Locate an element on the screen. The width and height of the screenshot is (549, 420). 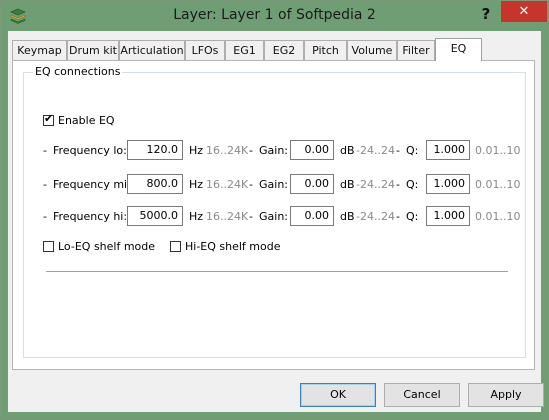
frequency-hi-label: Frequency hi: is located at coordinates (90, 216).